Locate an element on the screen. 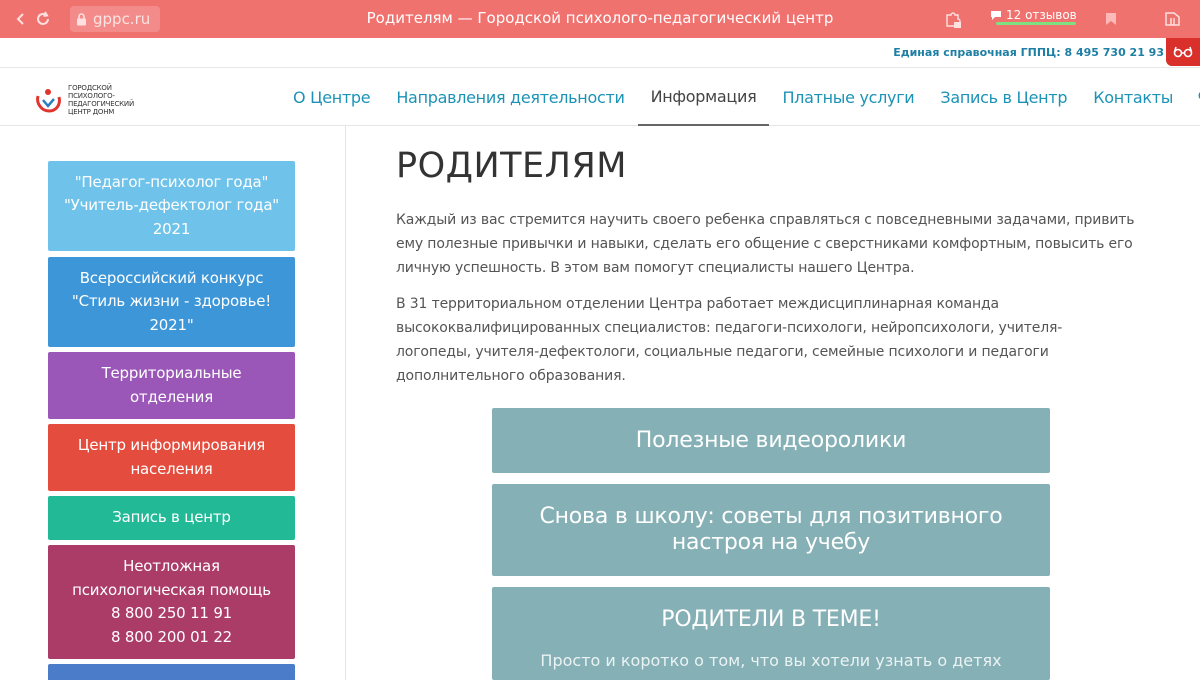 The image size is (1200, 680). sidebar-item-line: Запись в центр is located at coordinates (171, 517).